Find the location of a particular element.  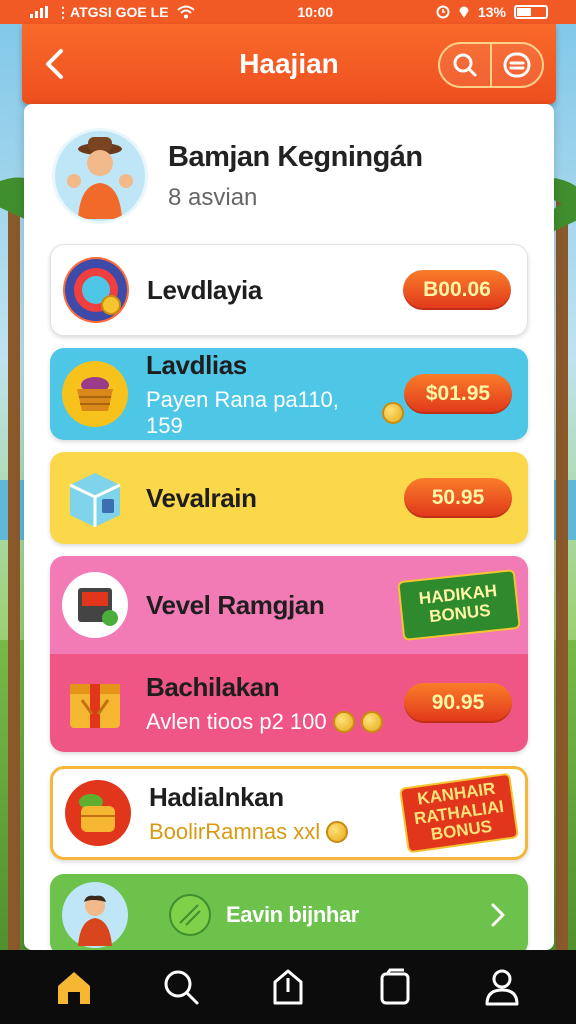

gift-box-icon is located at coordinates (95, 703).